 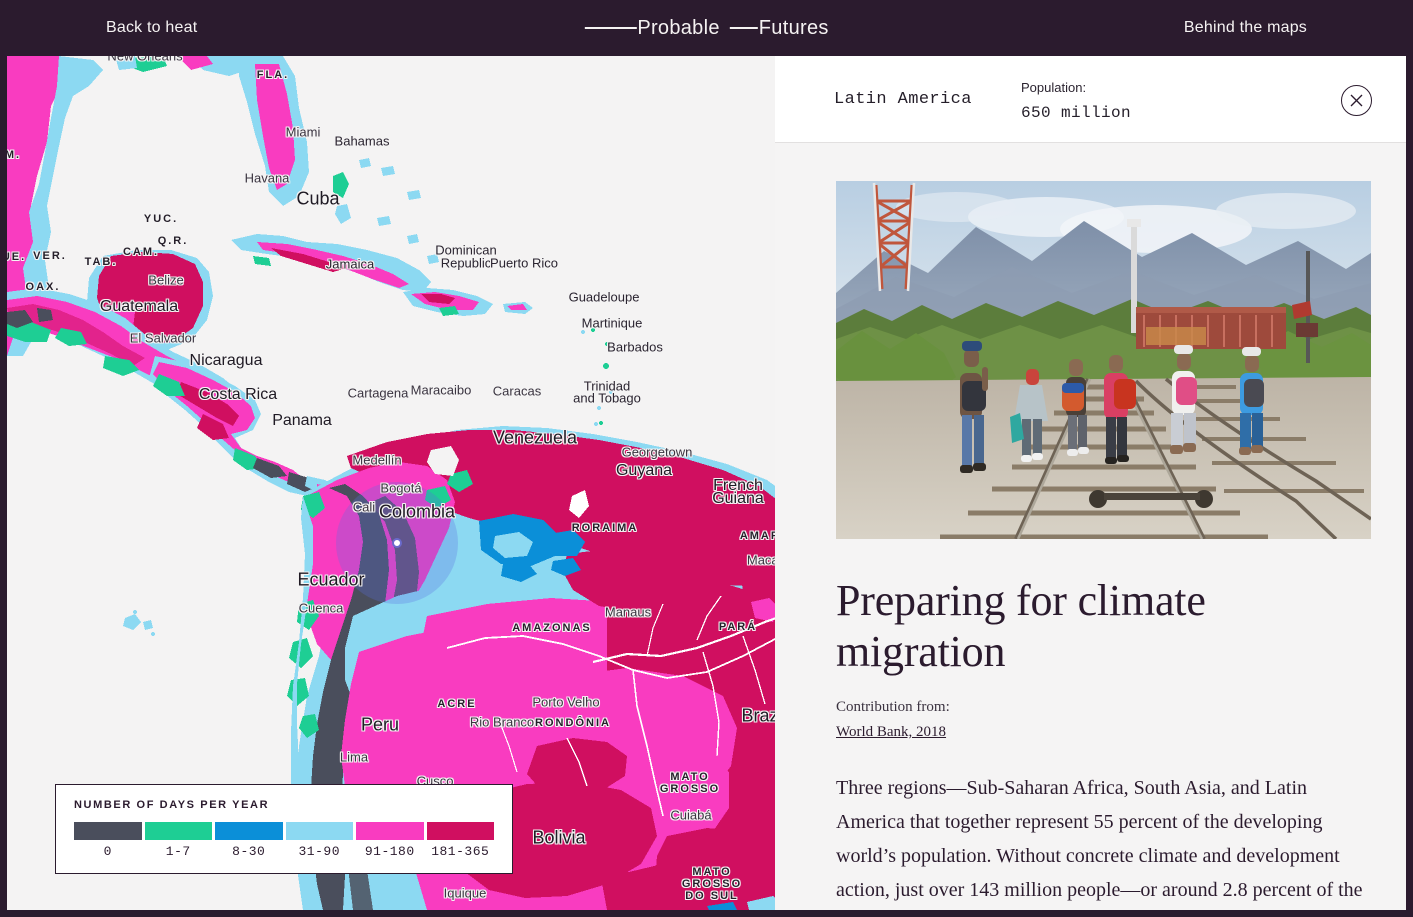 I want to click on legend-bin-label: 181-365, so click(x=460, y=851).